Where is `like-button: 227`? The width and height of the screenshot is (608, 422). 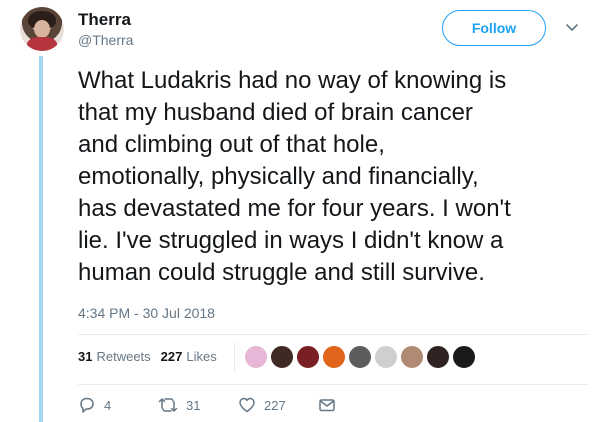
like-button: 227 is located at coordinates (278, 405).